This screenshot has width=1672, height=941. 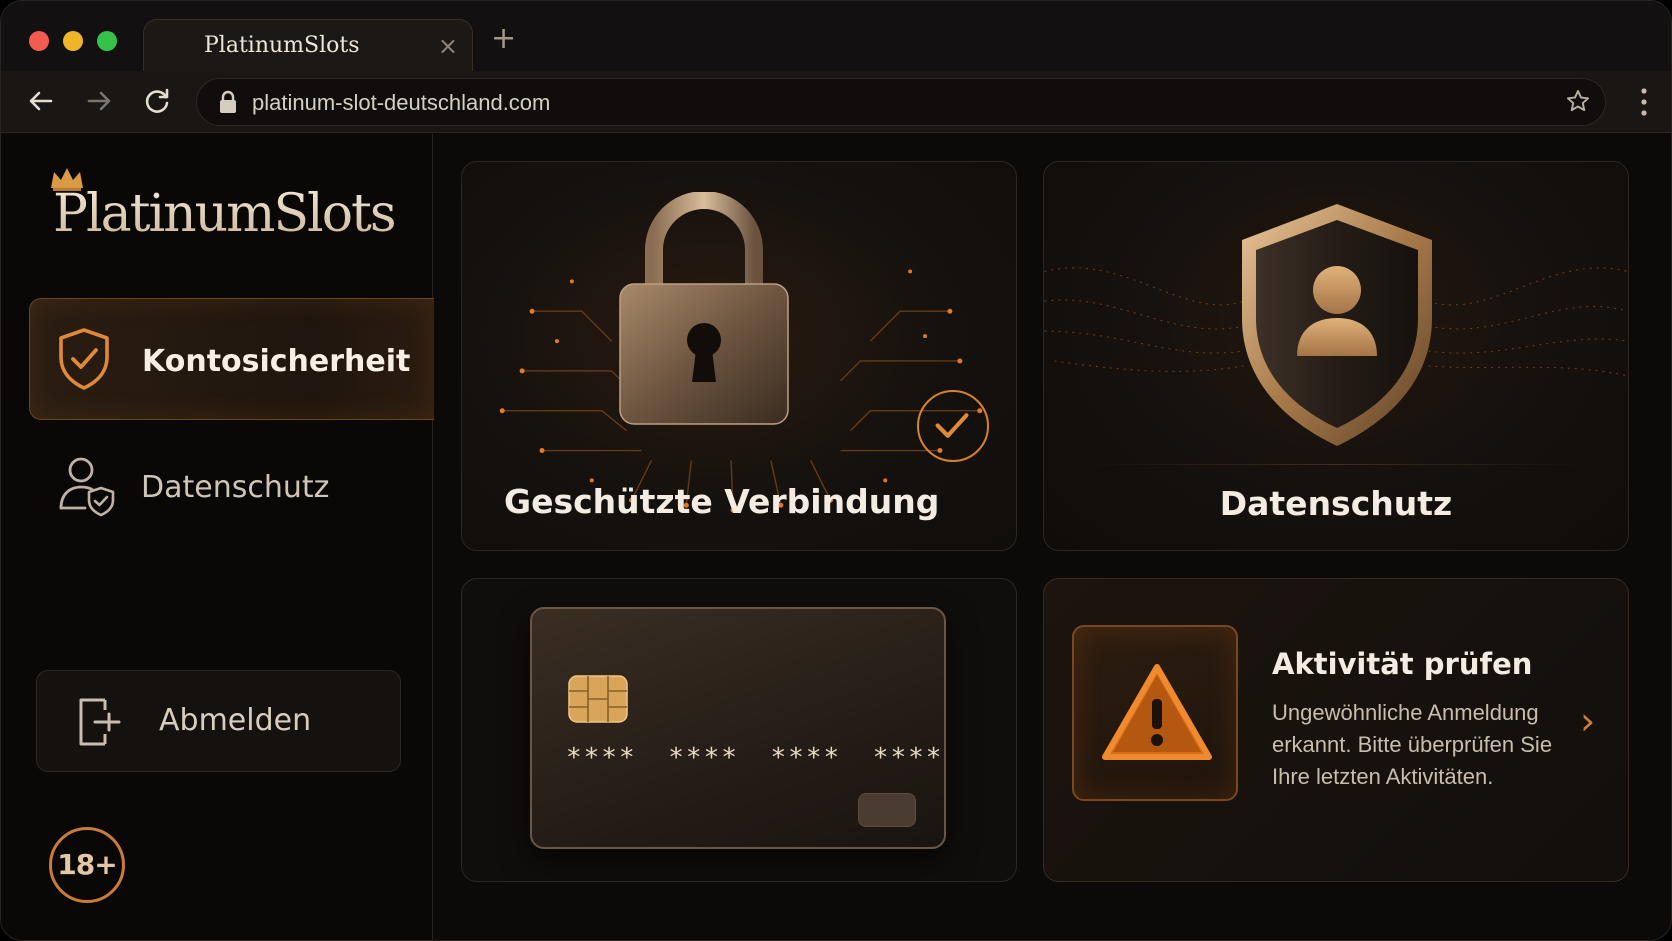 I want to click on back-arrow-icon, so click(x=41, y=101).